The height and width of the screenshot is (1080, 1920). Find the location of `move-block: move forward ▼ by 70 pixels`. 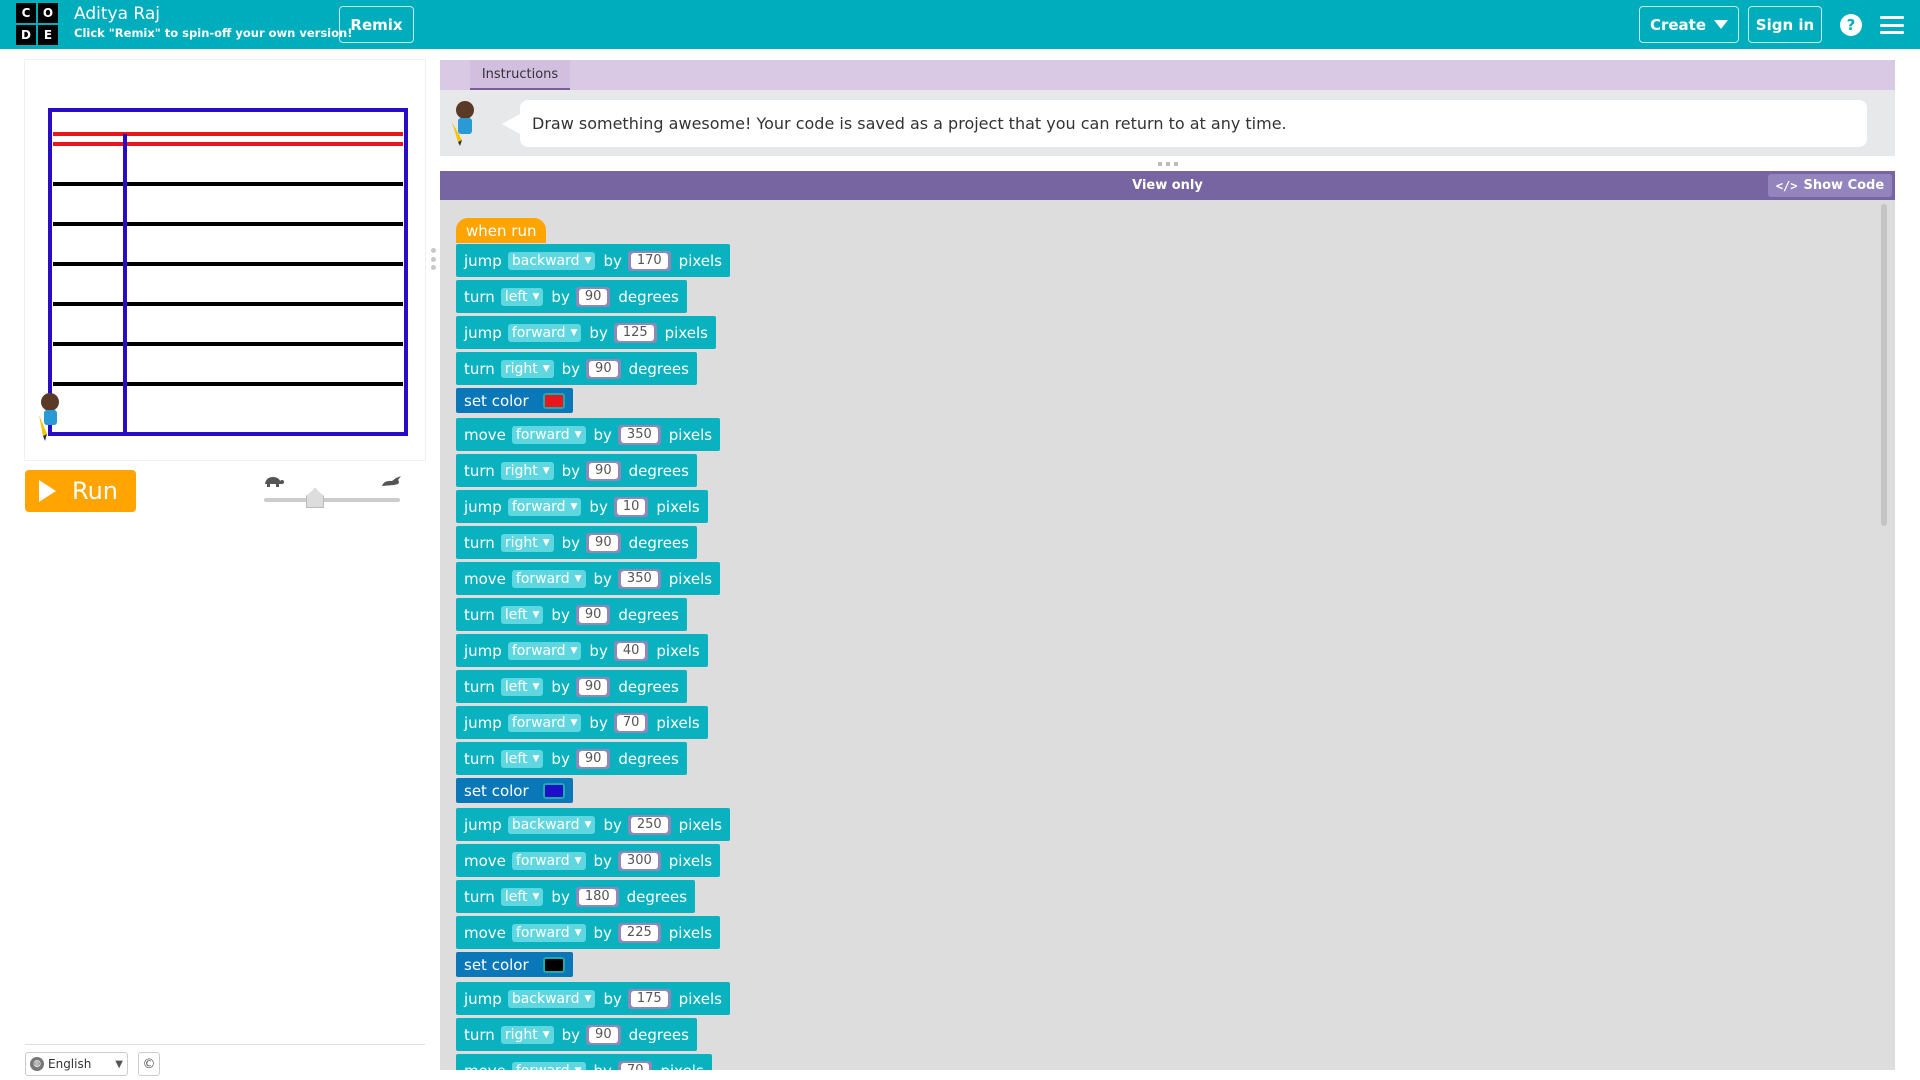

move-block: move forward ▼ by 70 pixels is located at coordinates (584, 1062).